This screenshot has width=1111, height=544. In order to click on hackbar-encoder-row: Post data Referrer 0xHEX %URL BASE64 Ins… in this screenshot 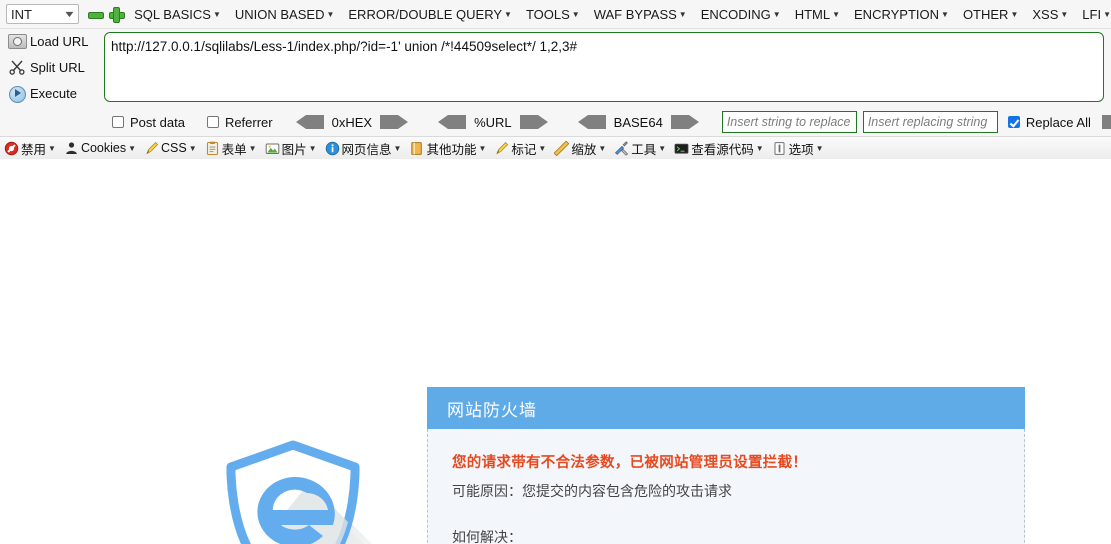, I will do `click(555, 122)`.